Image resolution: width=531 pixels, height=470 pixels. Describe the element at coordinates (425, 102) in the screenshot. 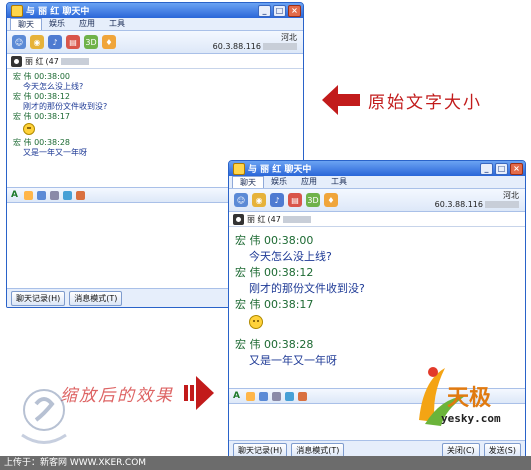

I see `annotation-original-text: 原始文字大小` at that location.